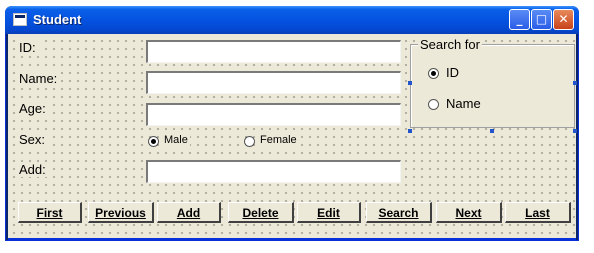  Describe the element at coordinates (278, 140) in the screenshot. I see `female-radio-label: Female` at that location.